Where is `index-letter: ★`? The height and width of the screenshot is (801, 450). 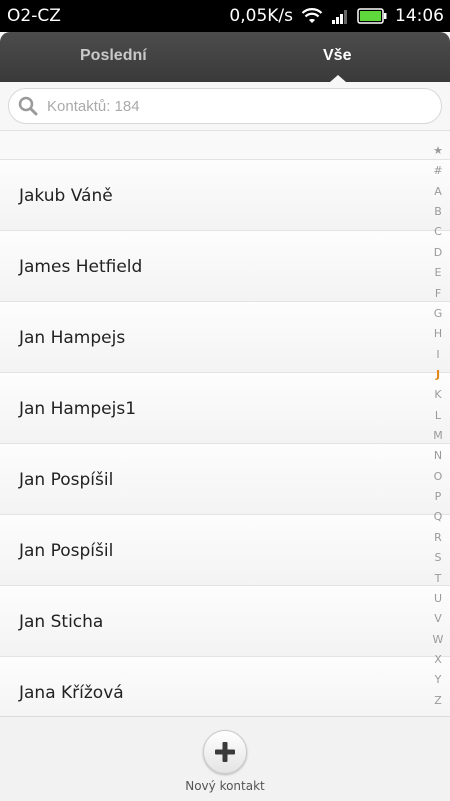 index-letter: ★ is located at coordinates (438, 151).